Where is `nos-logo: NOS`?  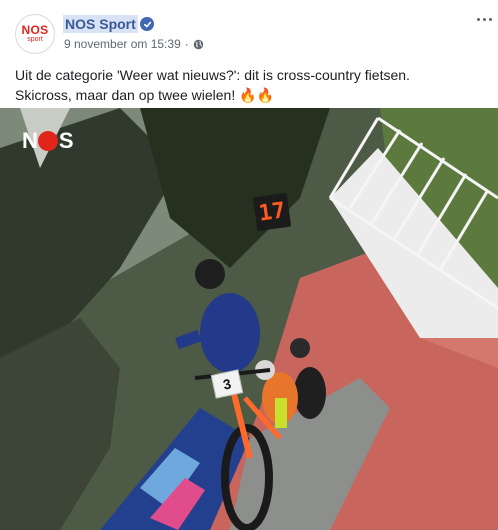 nos-logo: NOS is located at coordinates (35, 29).